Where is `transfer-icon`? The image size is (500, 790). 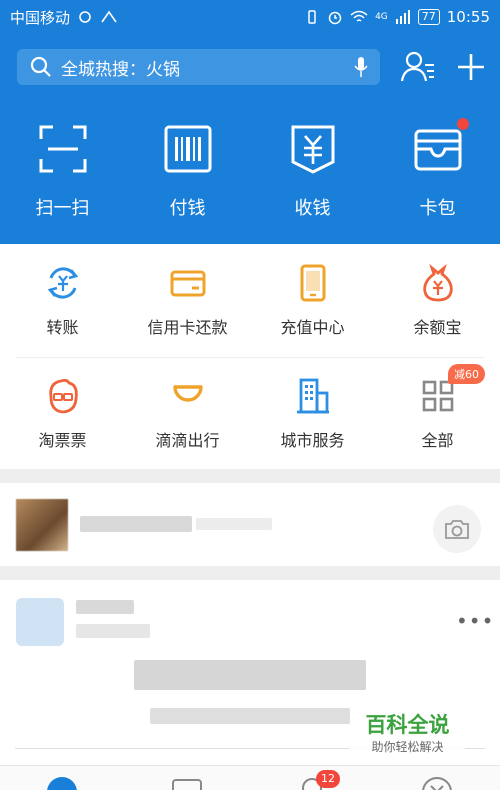 transfer-icon is located at coordinates (62, 283).